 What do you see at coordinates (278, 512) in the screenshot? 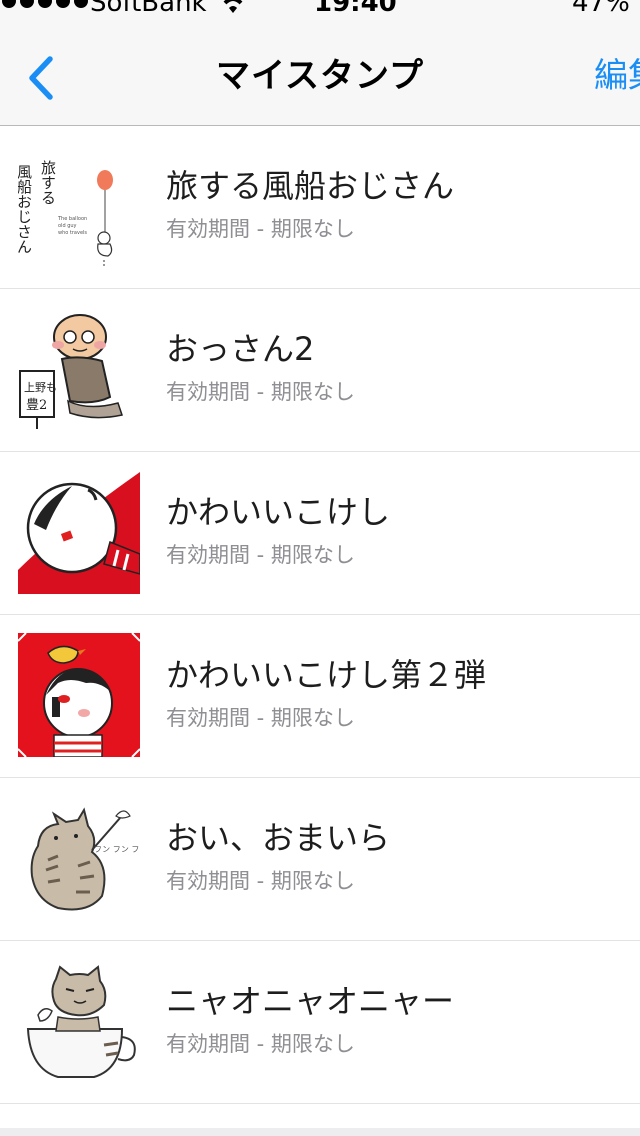
I see `sticker-name: かわいいこけし` at bounding box center [278, 512].